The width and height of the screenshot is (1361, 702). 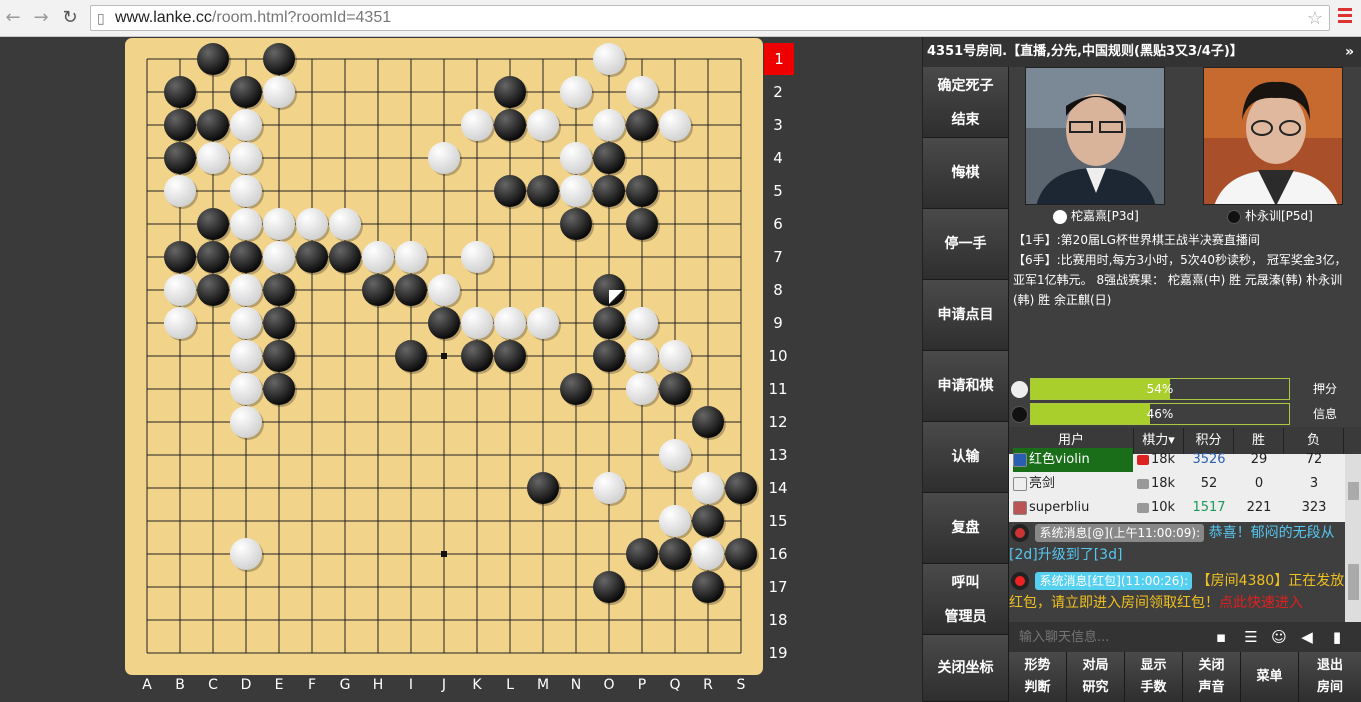 I want to click on user-row: 红色violin 18k 3526 29 72, so click(x=1177, y=460).